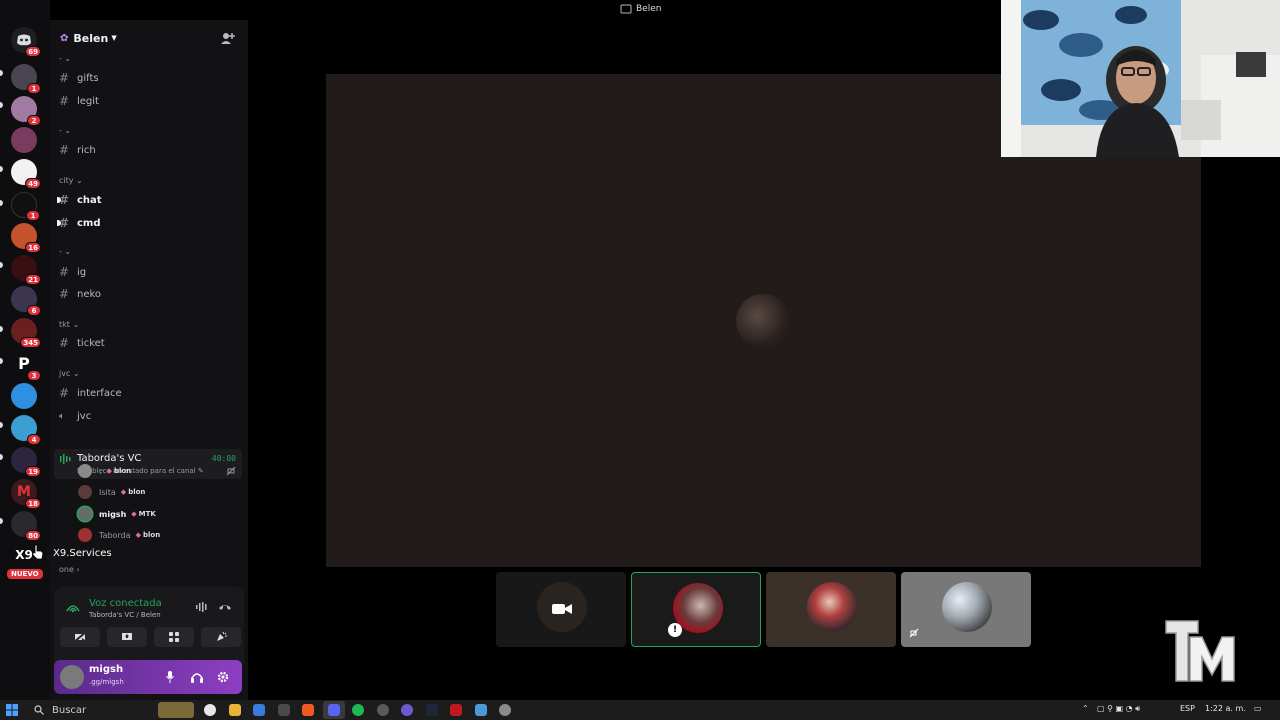 The image size is (1280, 720). I want to click on mention-badge: 1, so click(34, 88).